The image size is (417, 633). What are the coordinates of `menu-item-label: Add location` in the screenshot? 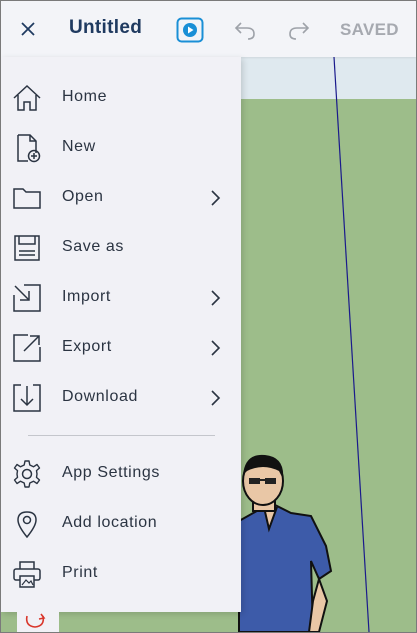 It's located at (110, 522).